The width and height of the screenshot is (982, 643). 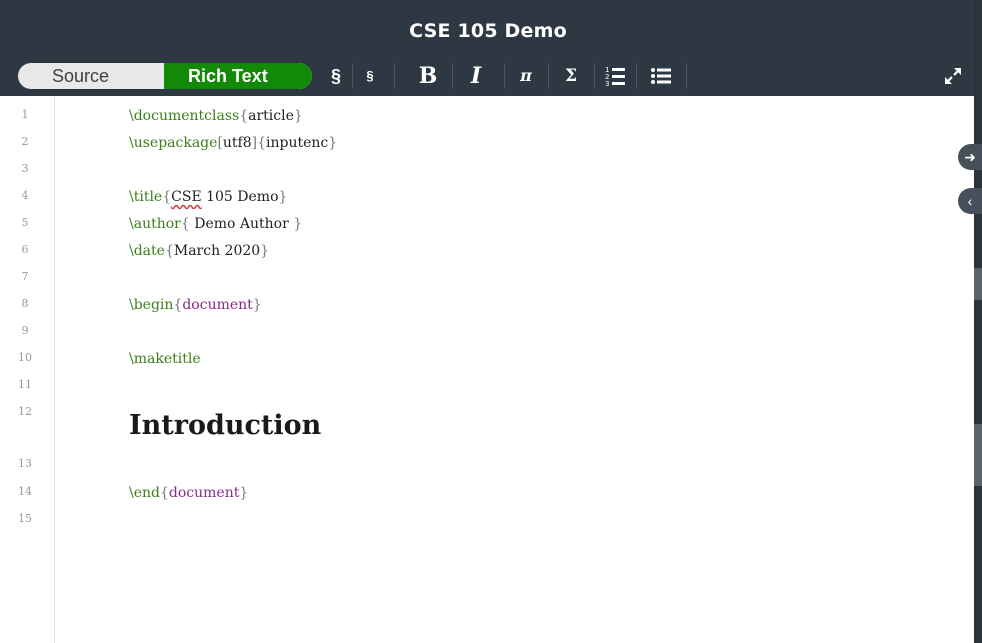 What do you see at coordinates (25, 141) in the screenshot?
I see `line-number: 2` at bounding box center [25, 141].